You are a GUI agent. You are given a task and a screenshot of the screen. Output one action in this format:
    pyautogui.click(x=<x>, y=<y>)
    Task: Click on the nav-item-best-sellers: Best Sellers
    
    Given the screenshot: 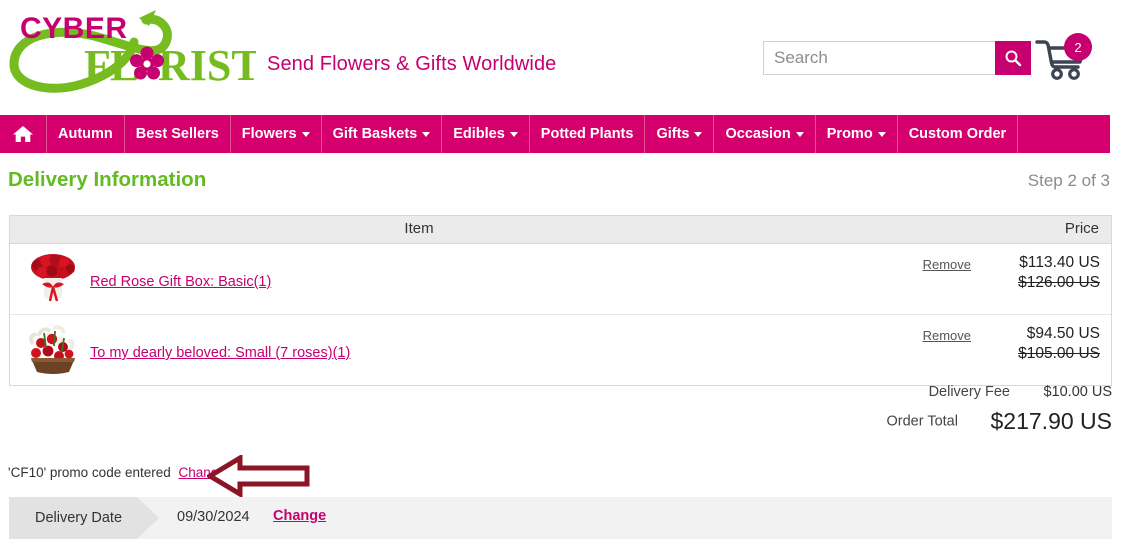 What is the action you would take?
    pyautogui.click(x=178, y=134)
    